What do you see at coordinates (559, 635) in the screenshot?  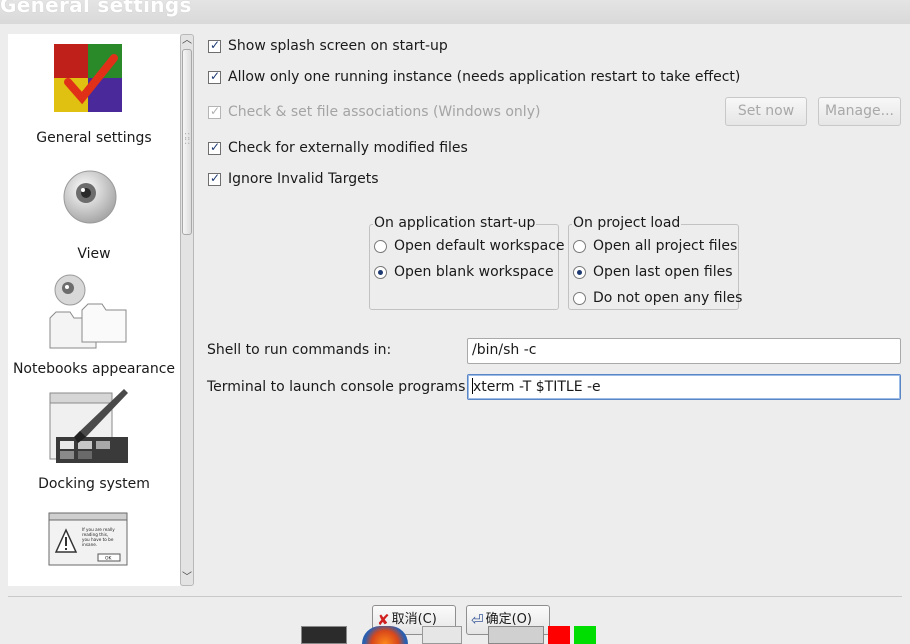 I see `red-app-icon` at bounding box center [559, 635].